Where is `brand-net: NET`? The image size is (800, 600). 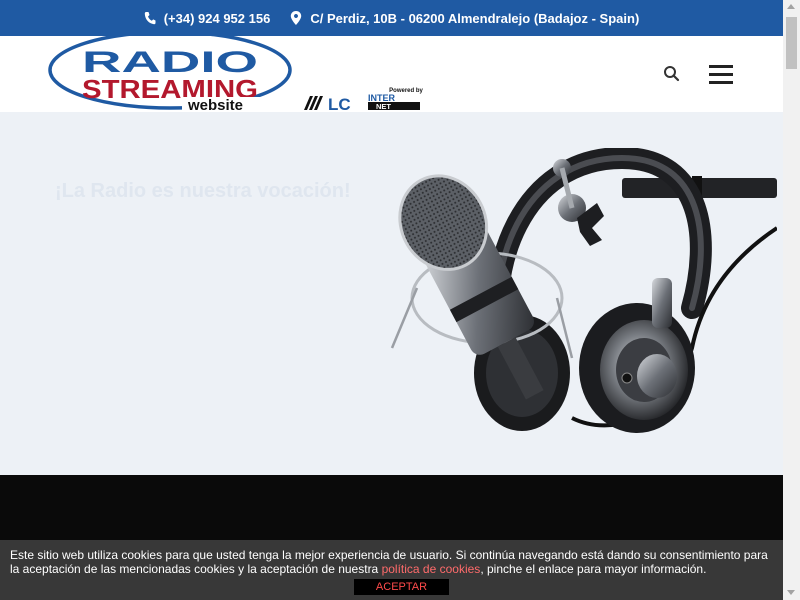 brand-net: NET is located at coordinates (383, 106).